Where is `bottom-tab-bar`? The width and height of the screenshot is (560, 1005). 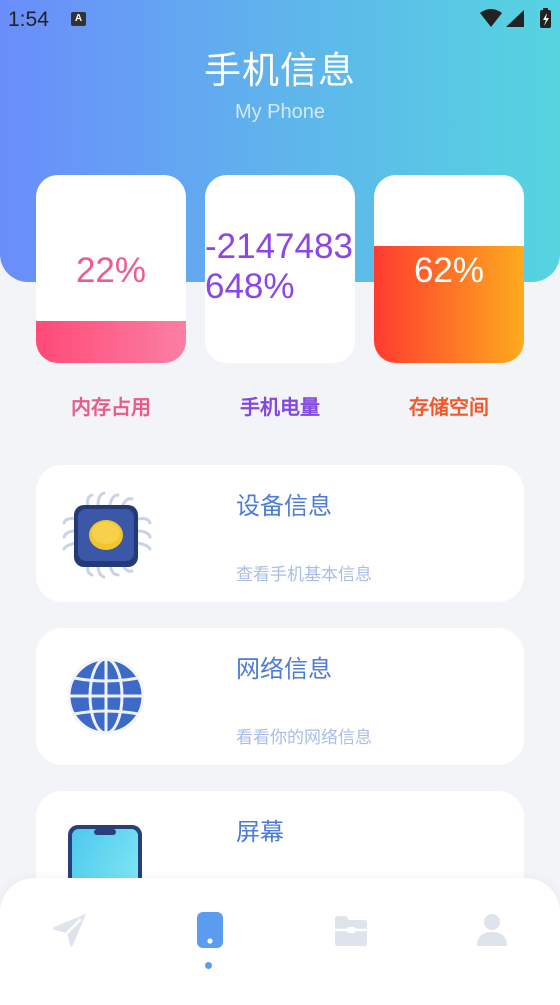 bottom-tab-bar is located at coordinates (280, 941).